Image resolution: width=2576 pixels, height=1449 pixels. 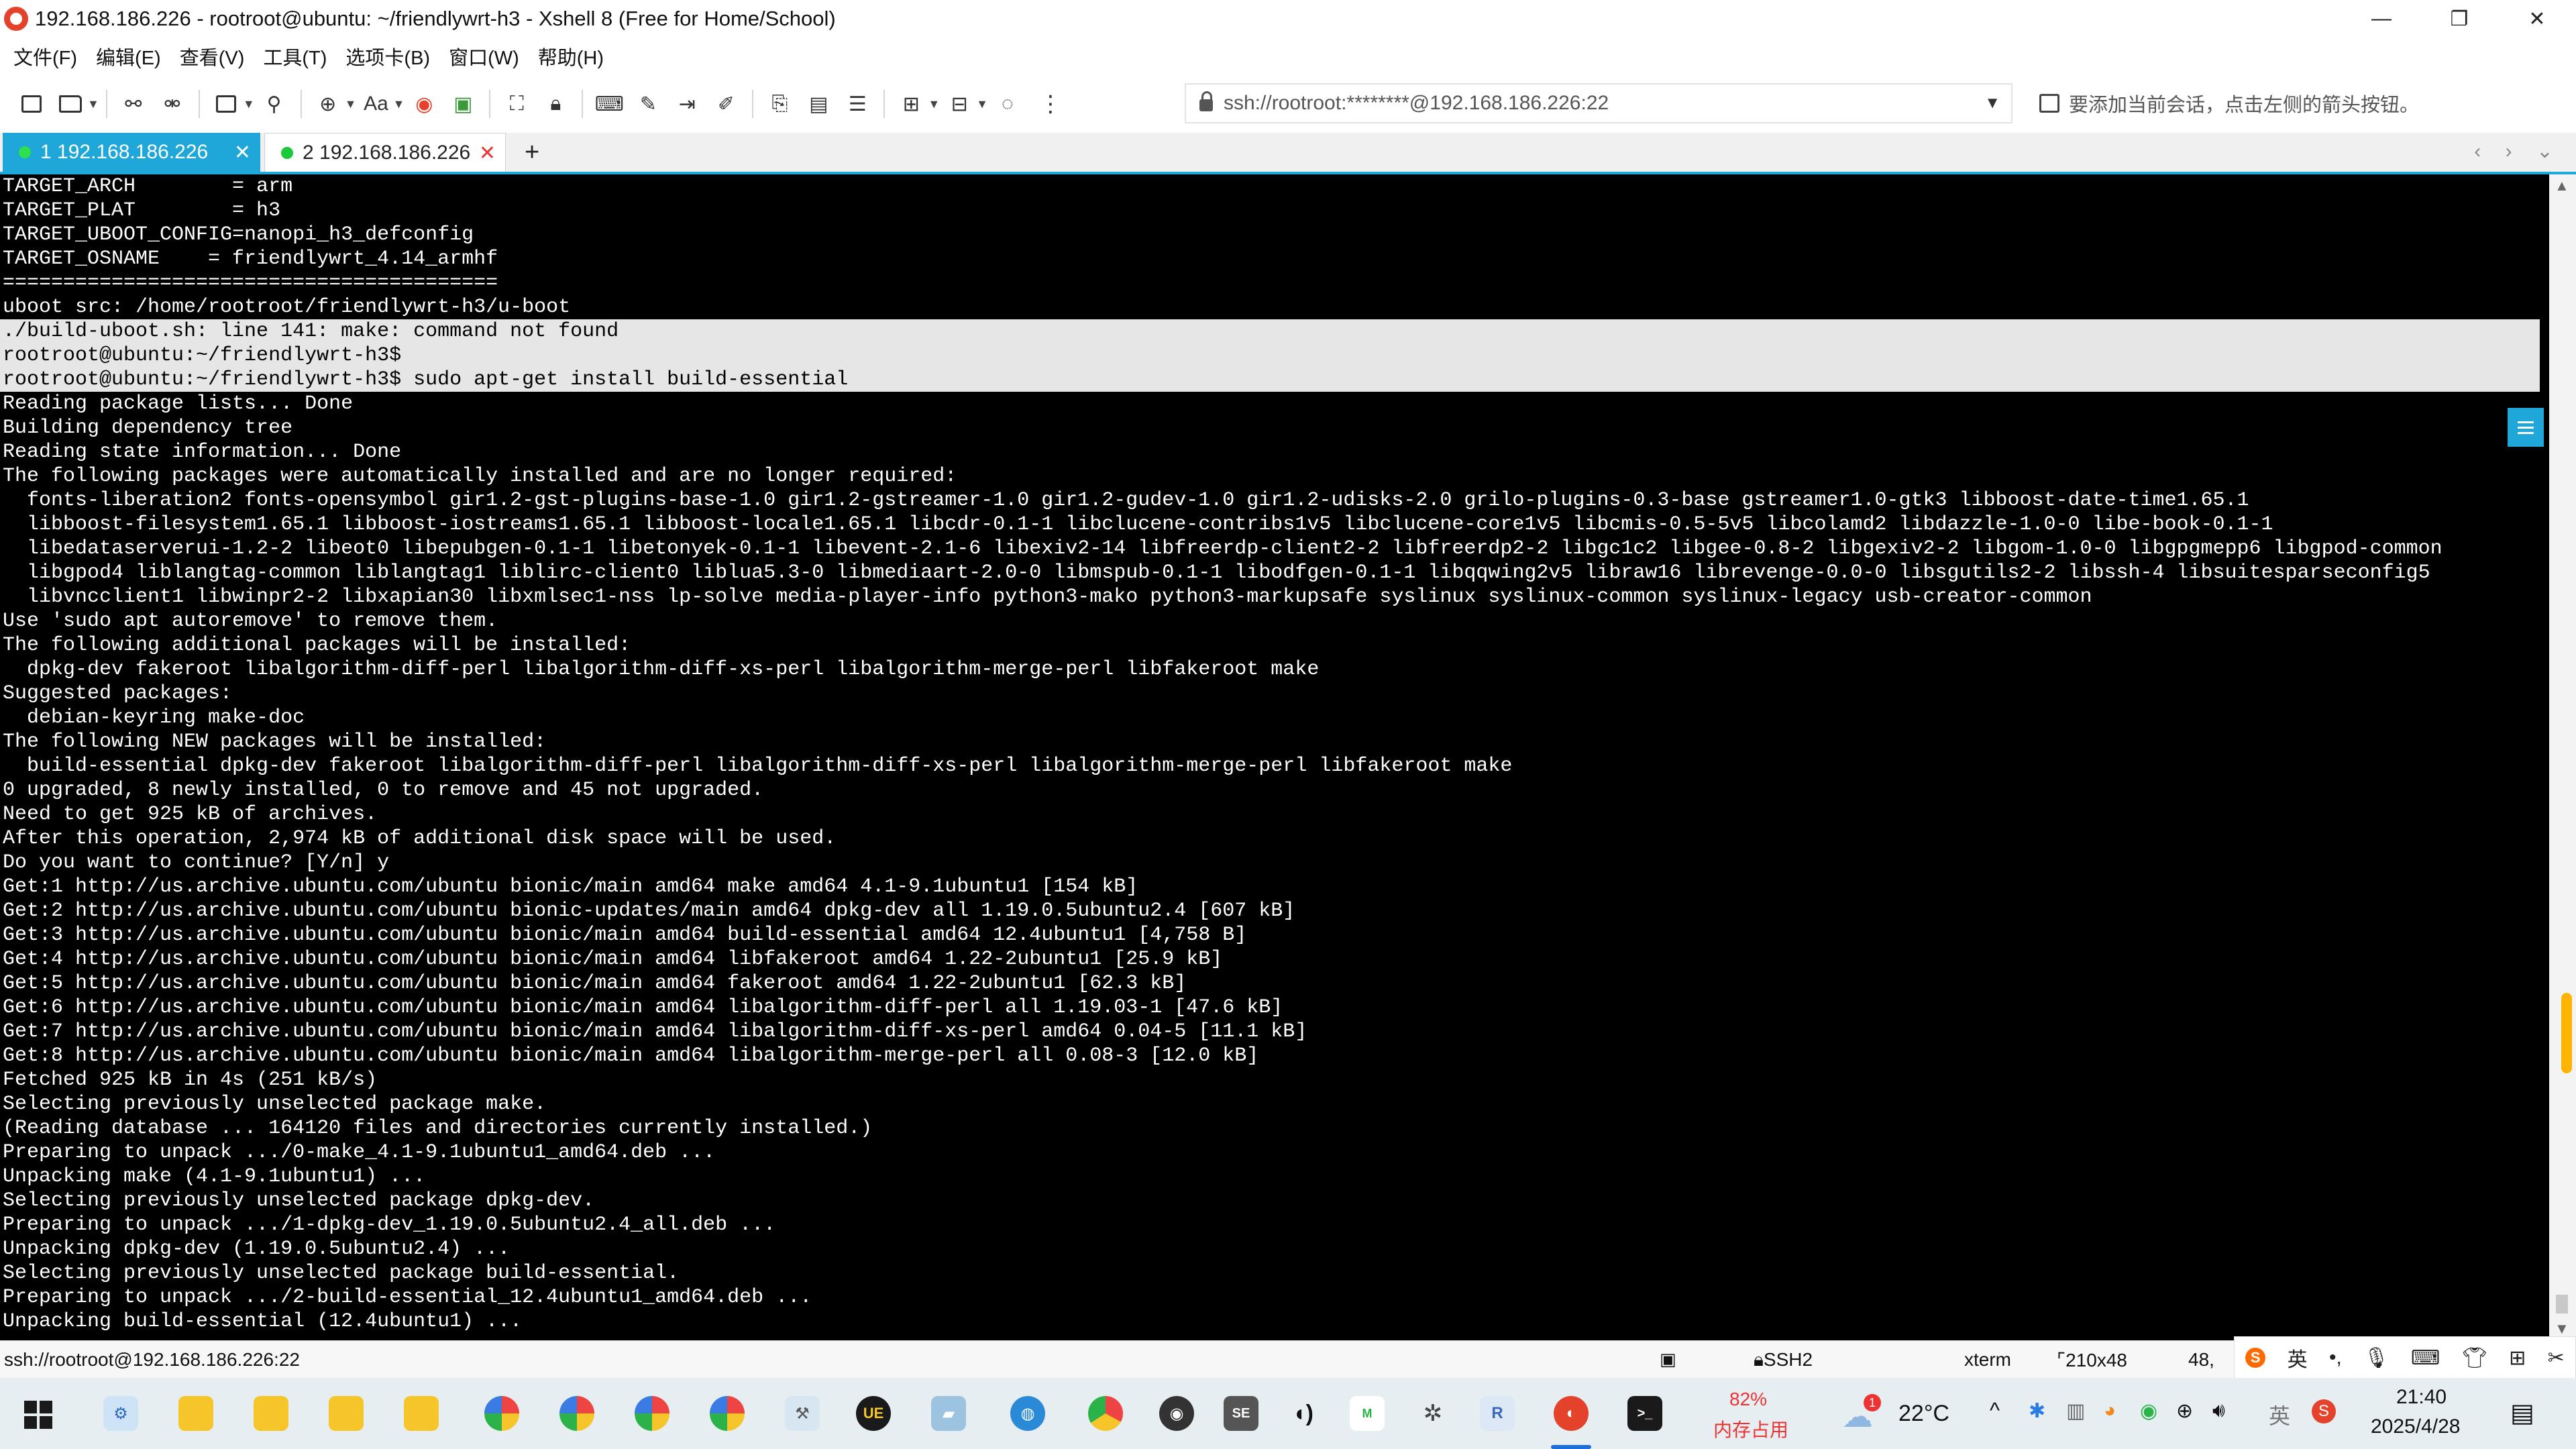 What do you see at coordinates (2381, 19) in the screenshot?
I see `minimize-button: —` at bounding box center [2381, 19].